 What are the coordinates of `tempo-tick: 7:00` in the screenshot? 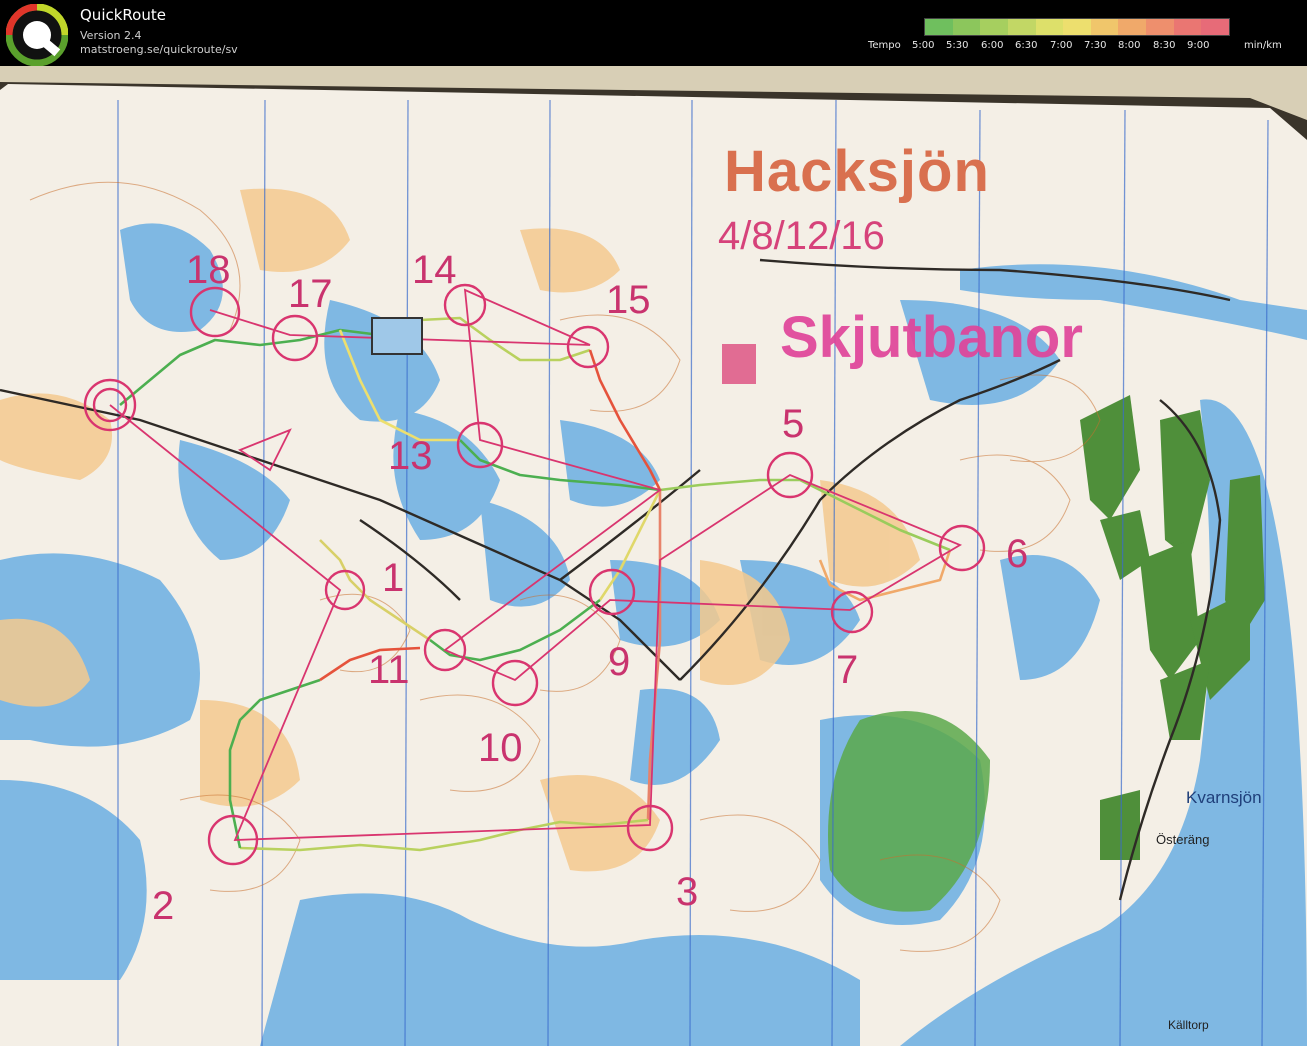 It's located at (1061, 45).